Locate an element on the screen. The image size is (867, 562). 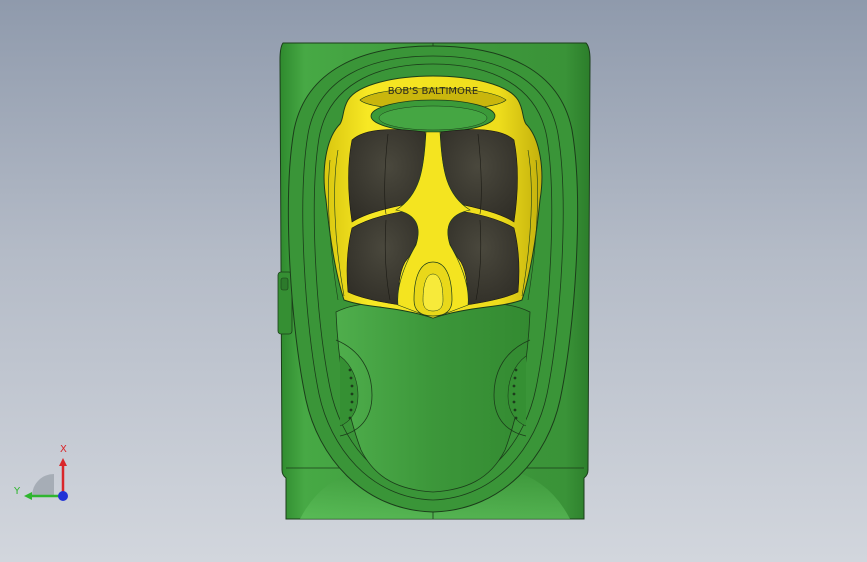
headrest-emboss-text: BOB'S BALTIMORE is located at coordinates (433, 91).